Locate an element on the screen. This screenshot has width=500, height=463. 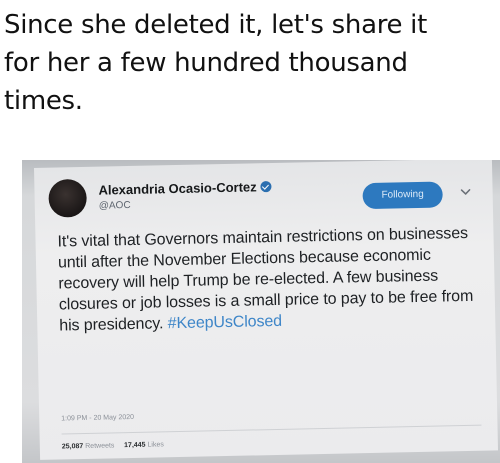
chevron-down-icon is located at coordinates (465, 192).